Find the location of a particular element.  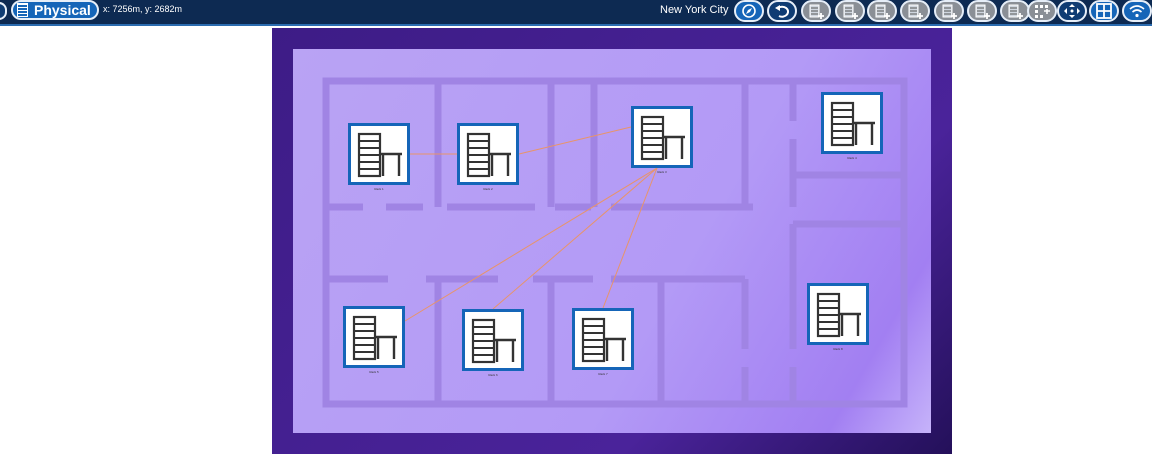

select-grid-icon is located at coordinates (1042, 11).